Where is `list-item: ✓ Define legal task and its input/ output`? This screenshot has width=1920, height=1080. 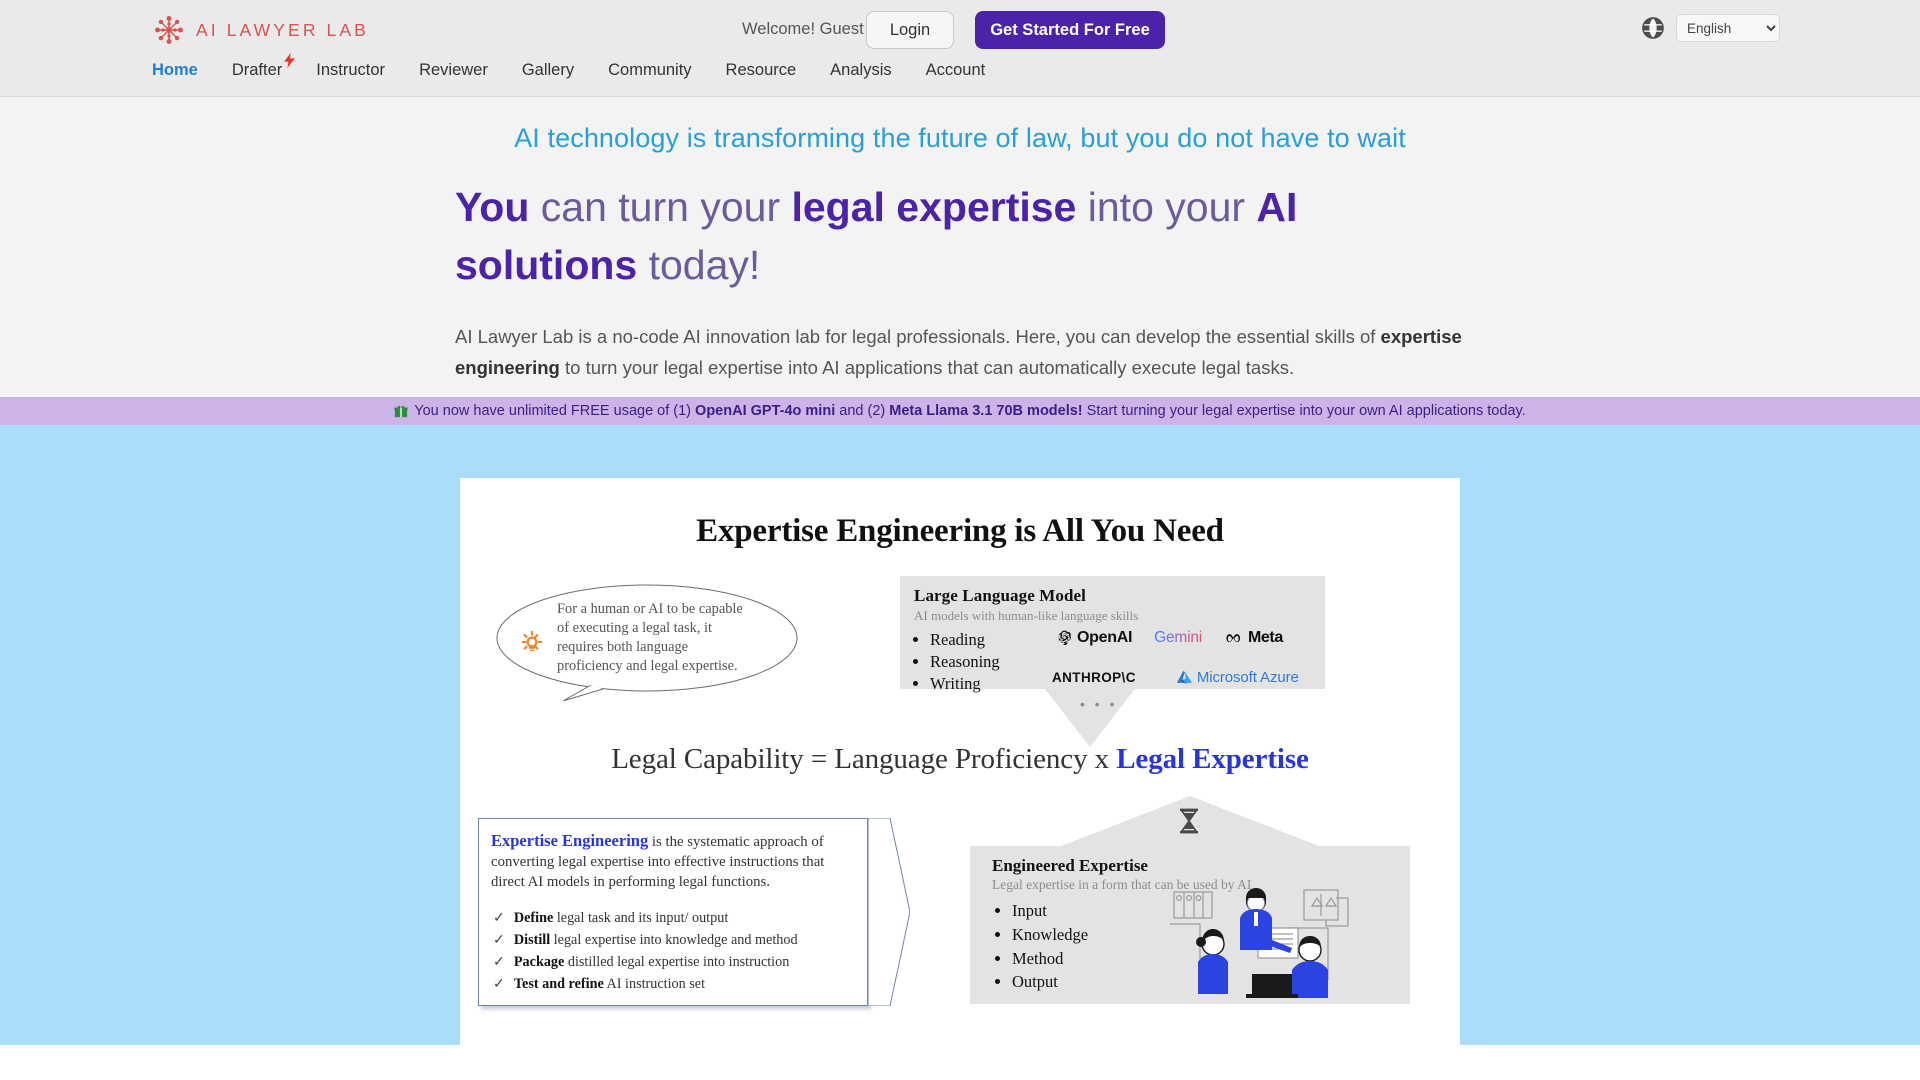
list-item: ✓ Define legal task and its input/ output is located at coordinates (680, 918).